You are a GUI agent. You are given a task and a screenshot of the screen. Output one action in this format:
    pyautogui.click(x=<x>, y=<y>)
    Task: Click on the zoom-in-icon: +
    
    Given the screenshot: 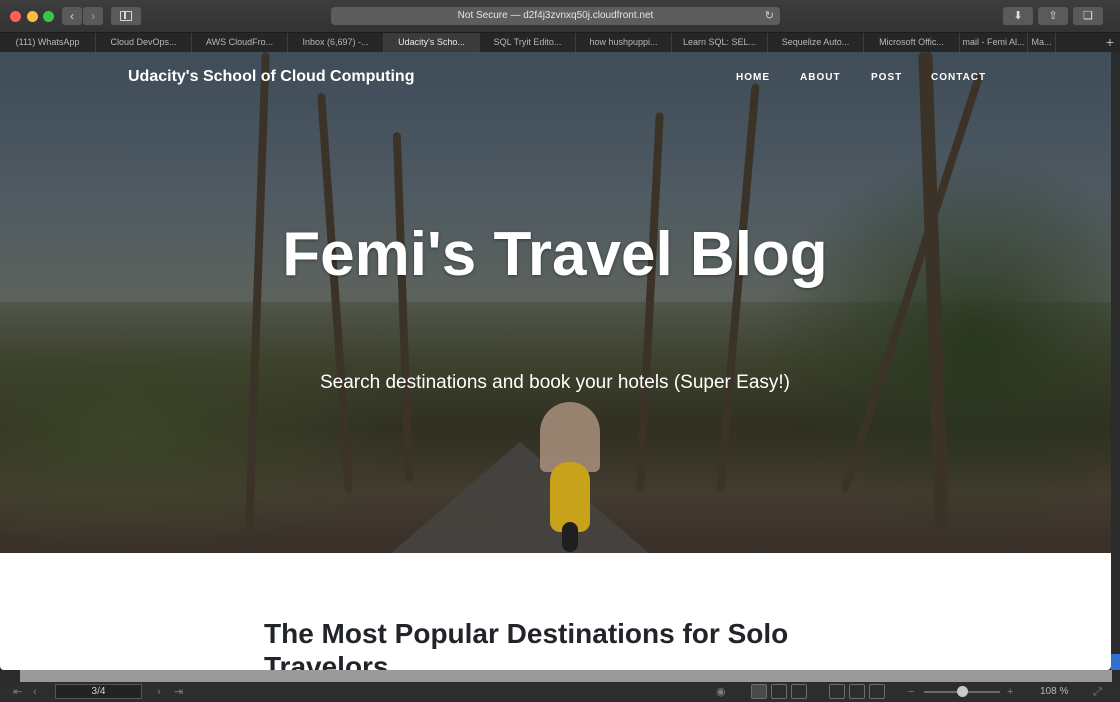 What is the action you would take?
    pyautogui.click(x=1010, y=692)
    